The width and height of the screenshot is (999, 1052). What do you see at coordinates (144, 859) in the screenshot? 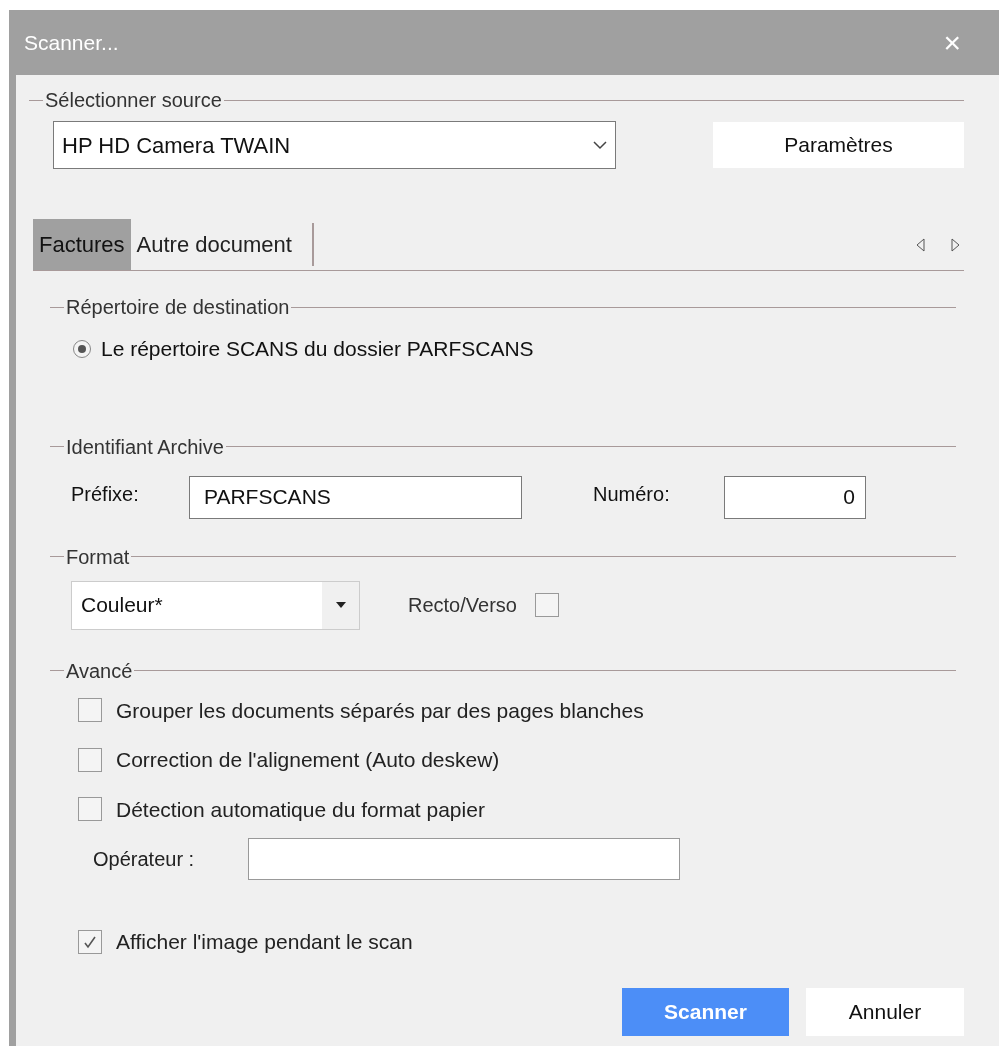
I see `operator-label: Opérateur :` at bounding box center [144, 859].